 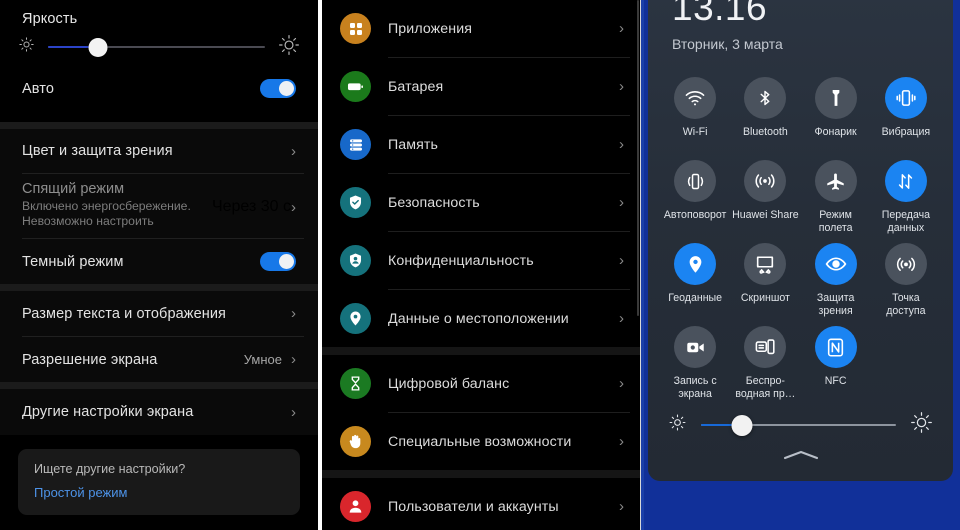 I want to click on settings-list-item: Конфиденциальность ›, so click(x=481, y=260).